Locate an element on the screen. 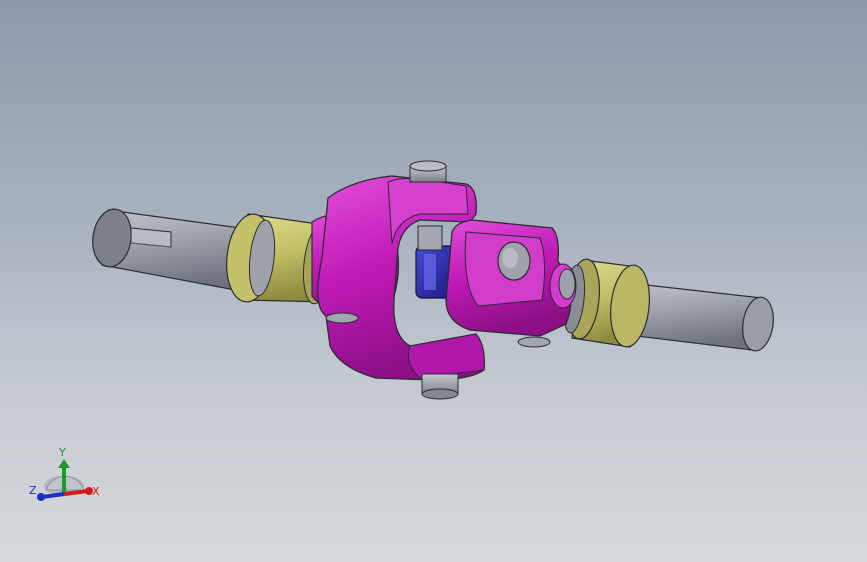  pin-bottom is located at coordinates (440, 386).